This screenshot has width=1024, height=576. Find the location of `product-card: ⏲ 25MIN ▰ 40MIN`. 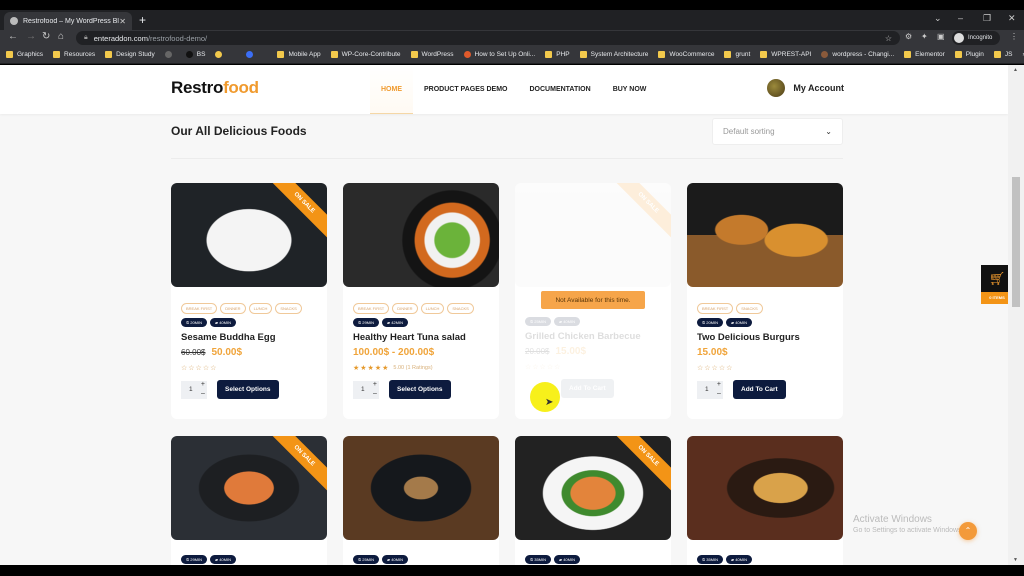

product-card: ⏲ 25MIN ▰ 40MIN is located at coordinates (421, 500).